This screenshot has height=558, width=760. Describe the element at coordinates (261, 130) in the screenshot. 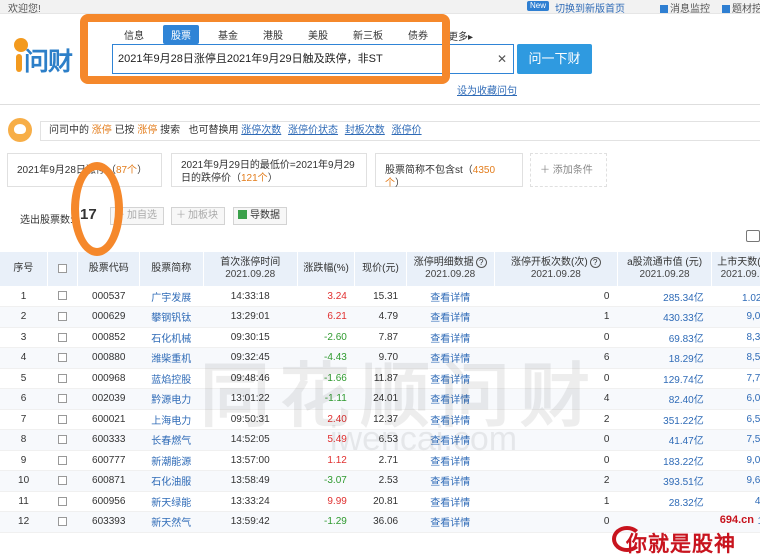

I see `hint-link-limit-count: 涨停次数` at that location.